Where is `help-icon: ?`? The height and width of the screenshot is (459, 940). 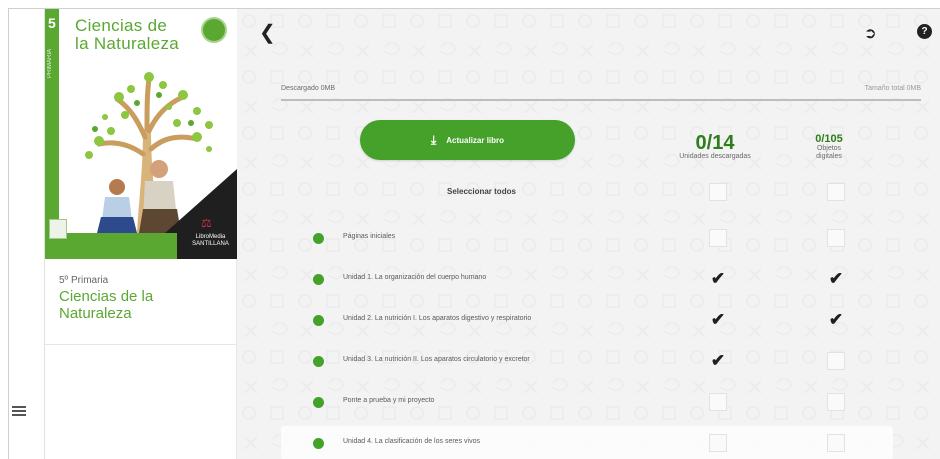 help-icon: ? is located at coordinates (924, 31).